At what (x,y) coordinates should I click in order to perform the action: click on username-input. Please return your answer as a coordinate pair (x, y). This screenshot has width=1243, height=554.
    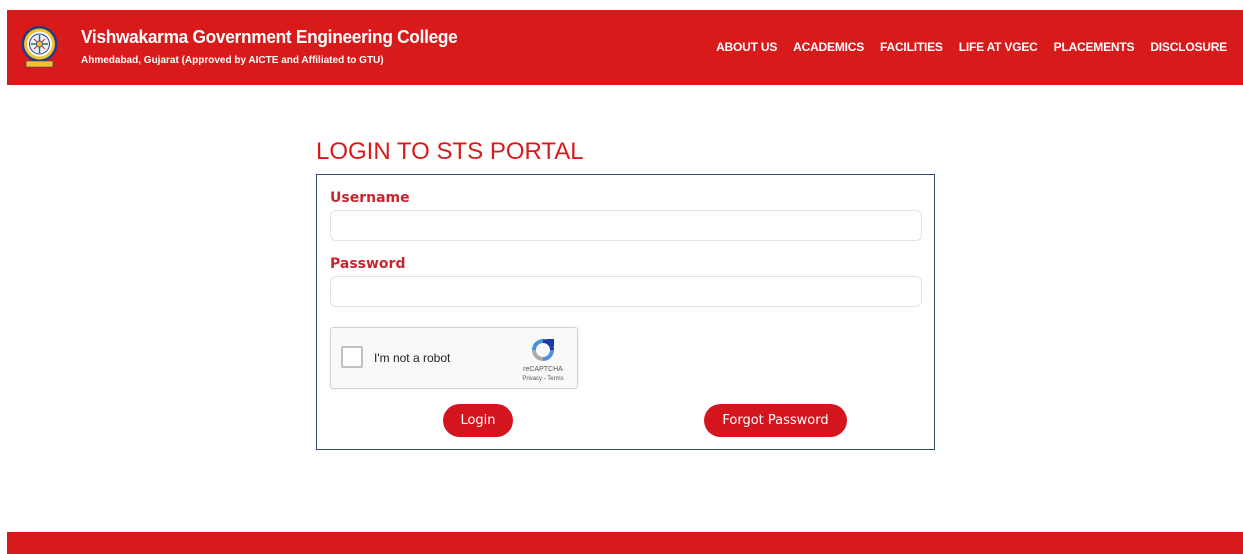
    Looking at the image, I should click on (626, 225).